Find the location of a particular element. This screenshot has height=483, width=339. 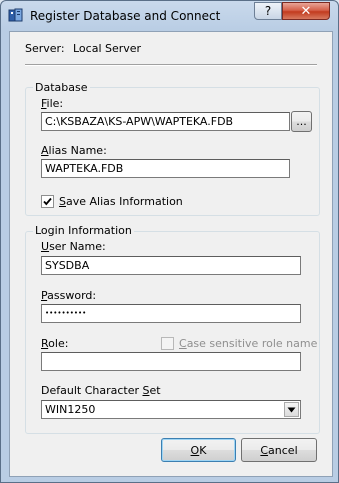

save-alias-checkbox is located at coordinates (47, 201).